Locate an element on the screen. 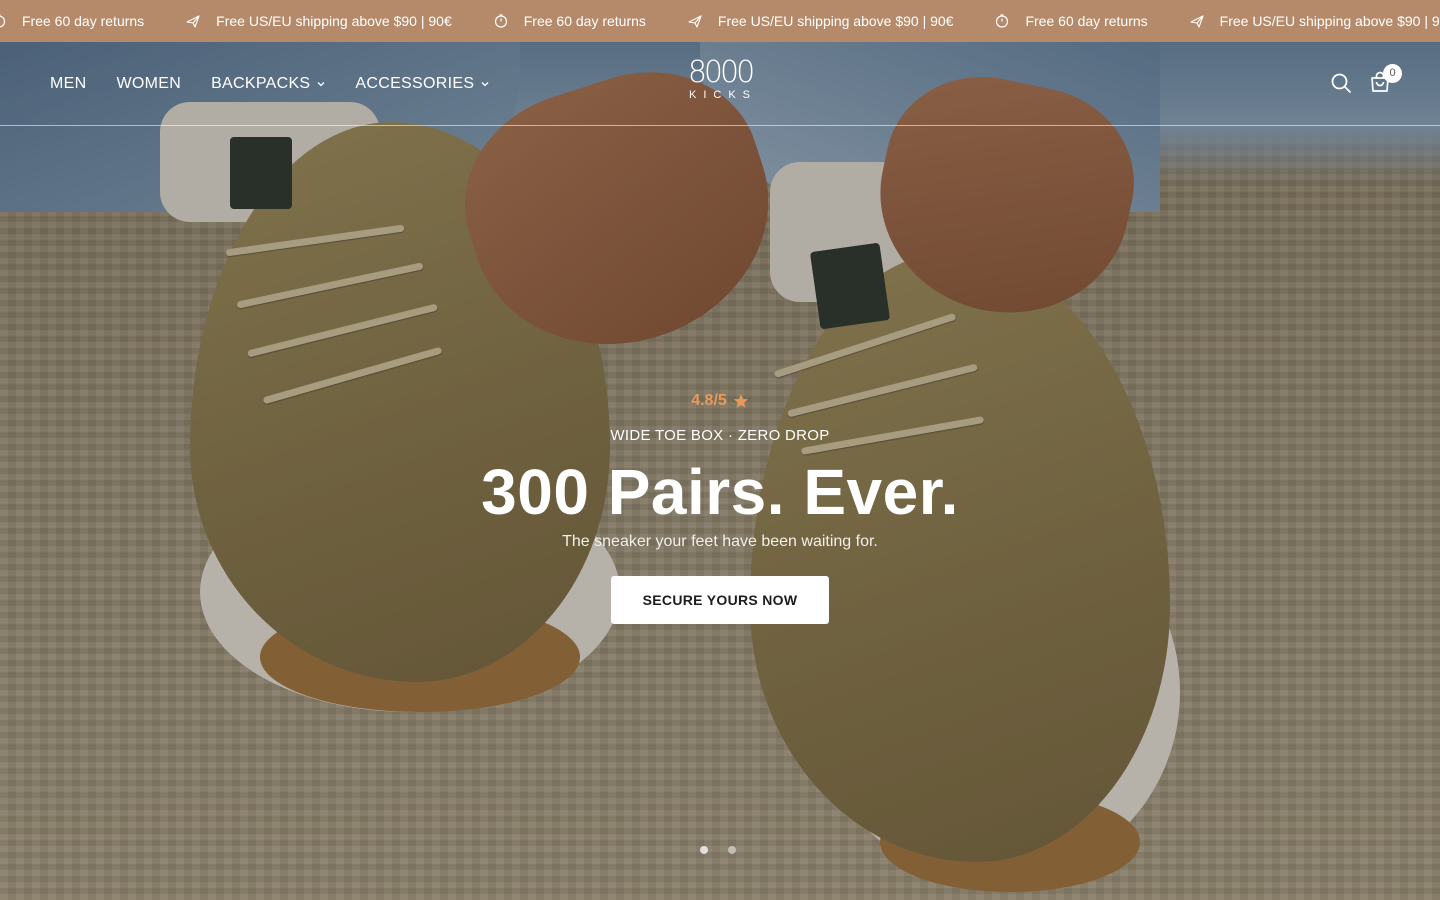 Image resolution: width=1440 pixels, height=900 pixels. nav-item-label: BACKPACKS is located at coordinates (261, 83).